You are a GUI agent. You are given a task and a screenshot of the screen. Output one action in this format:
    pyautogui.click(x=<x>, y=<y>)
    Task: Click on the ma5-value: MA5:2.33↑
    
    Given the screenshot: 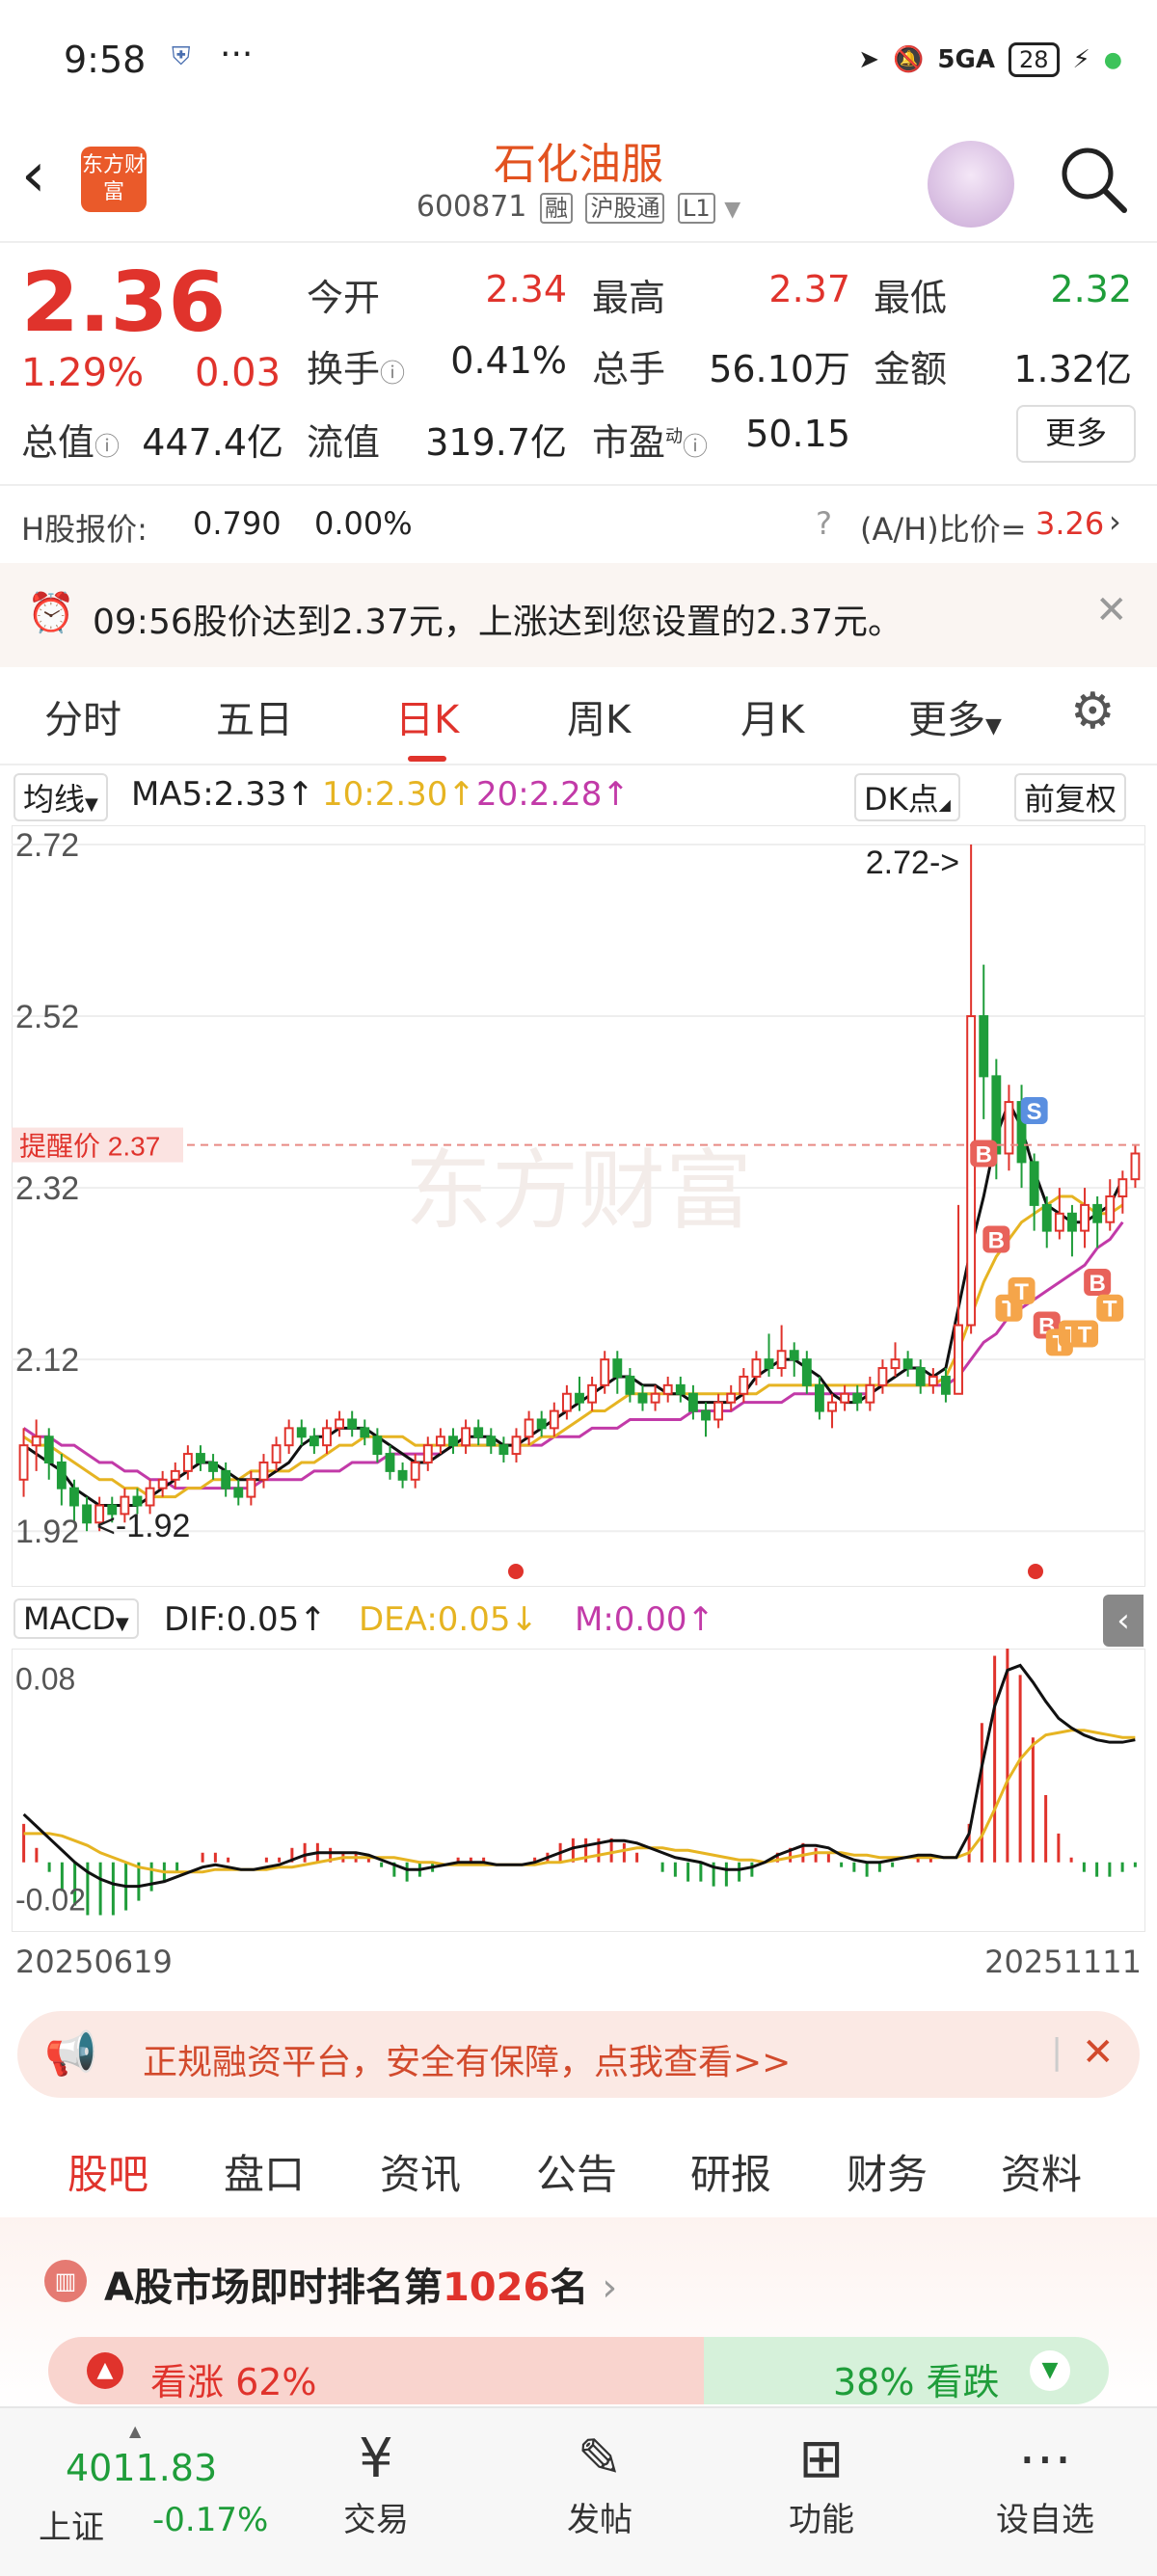 What is the action you would take?
    pyautogui.click(x=222, y=795)
    